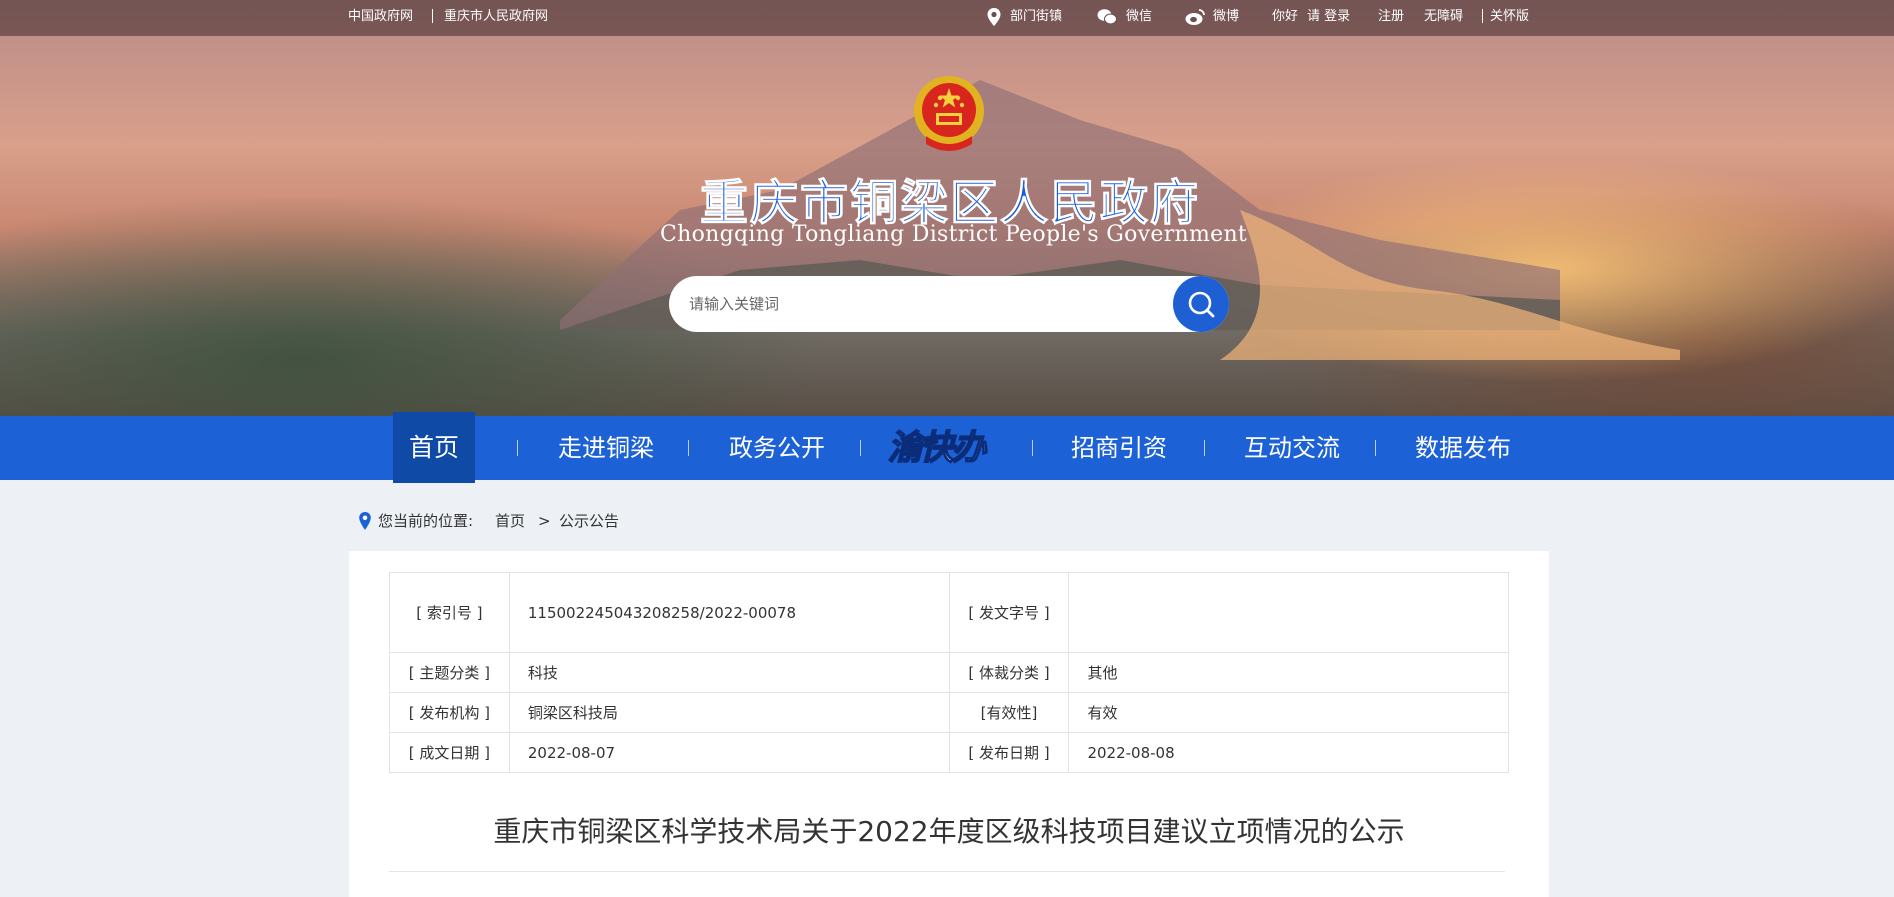  What do you see at coordinates (1288, 612) in the screenshot?
I see `doc-no-value` at bounding box center [1288, 612].